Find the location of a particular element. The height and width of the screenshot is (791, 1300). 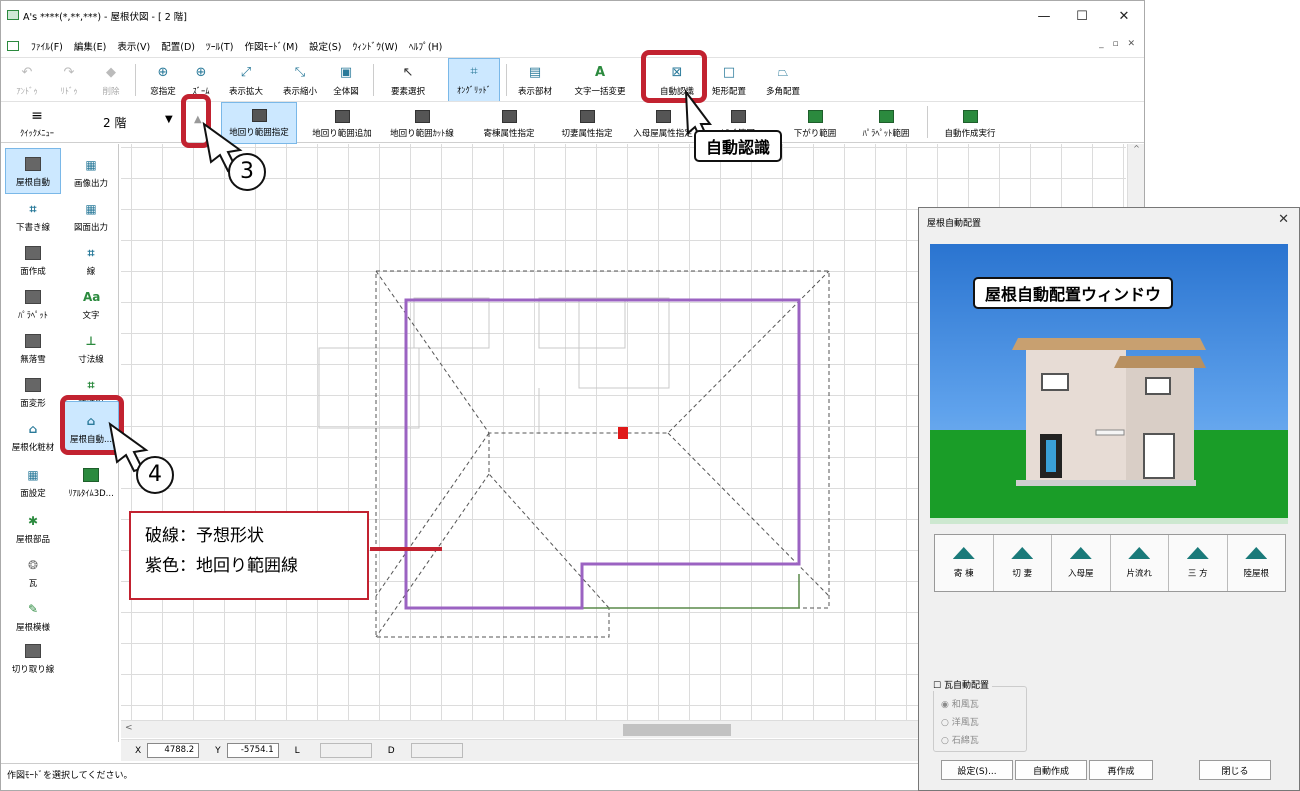

step-3-marker: 3 is located at coordinates (247, 172).